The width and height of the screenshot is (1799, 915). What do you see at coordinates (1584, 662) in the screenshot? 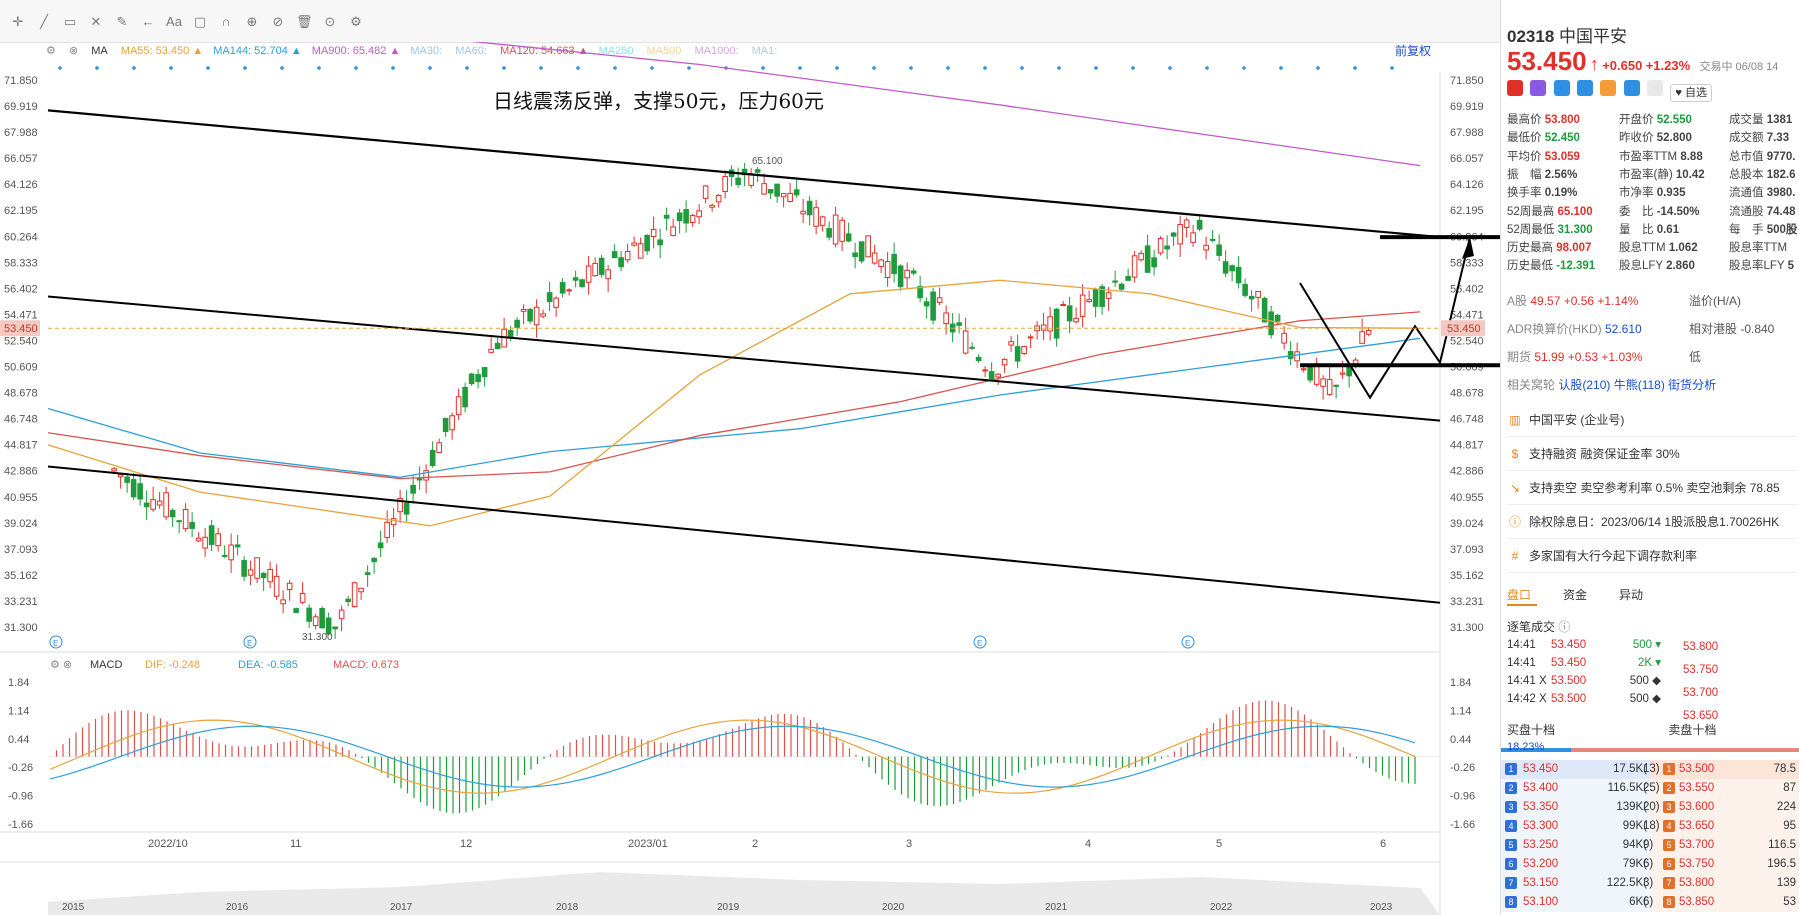
I see `tick-row: 14:41 53.450 2K ▾` at bounding box center [1584, 662].